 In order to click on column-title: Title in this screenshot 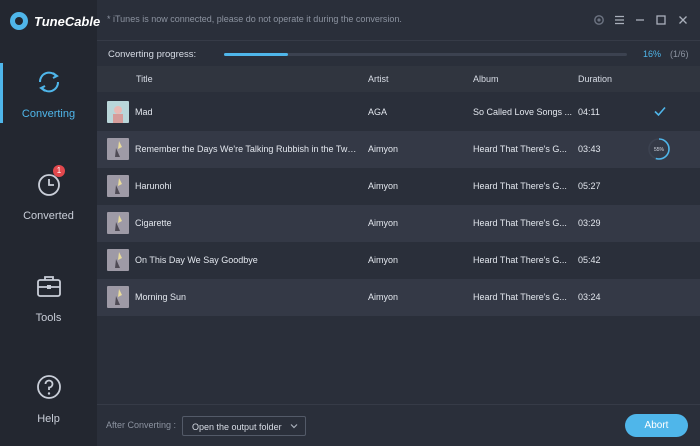, I will do `click(144, 79)`.